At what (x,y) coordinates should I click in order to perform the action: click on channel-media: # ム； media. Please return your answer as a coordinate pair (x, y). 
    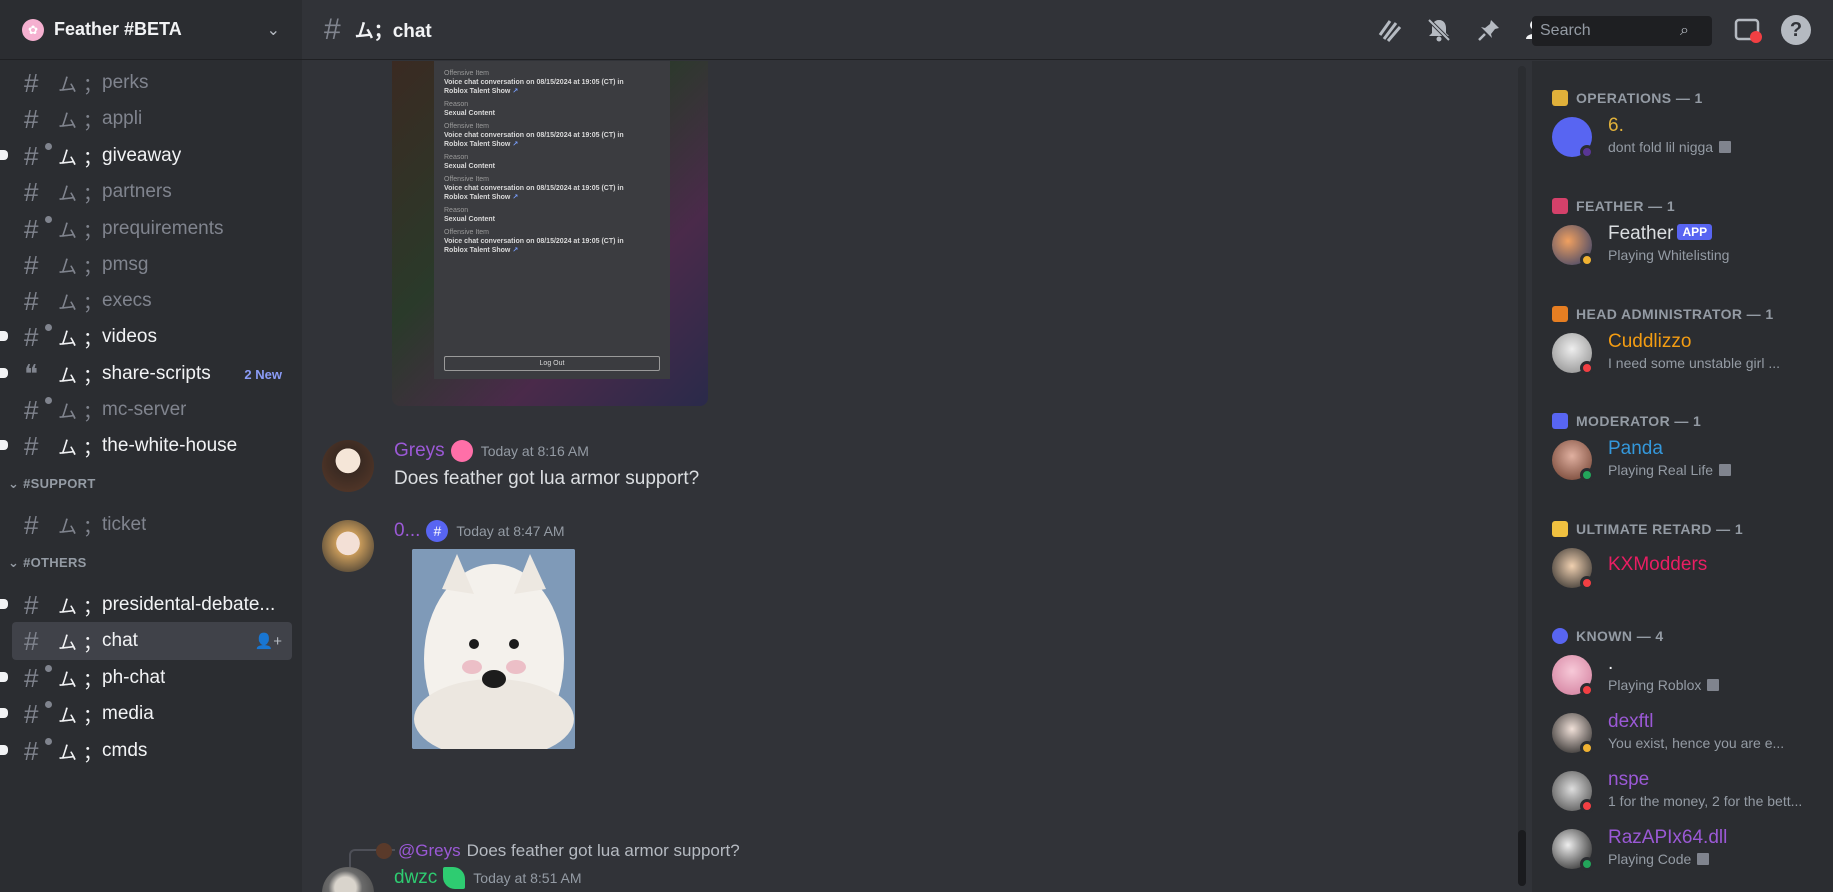
    Looking at the image, I should click on (146, 714).